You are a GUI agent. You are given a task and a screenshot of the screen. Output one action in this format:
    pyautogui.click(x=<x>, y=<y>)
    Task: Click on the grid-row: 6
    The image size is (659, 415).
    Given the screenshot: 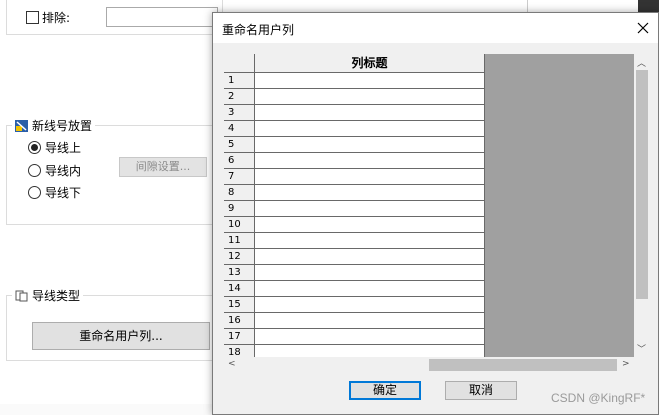 What is the action you would take?
    pyautogui.click(x=354, y=161)
    